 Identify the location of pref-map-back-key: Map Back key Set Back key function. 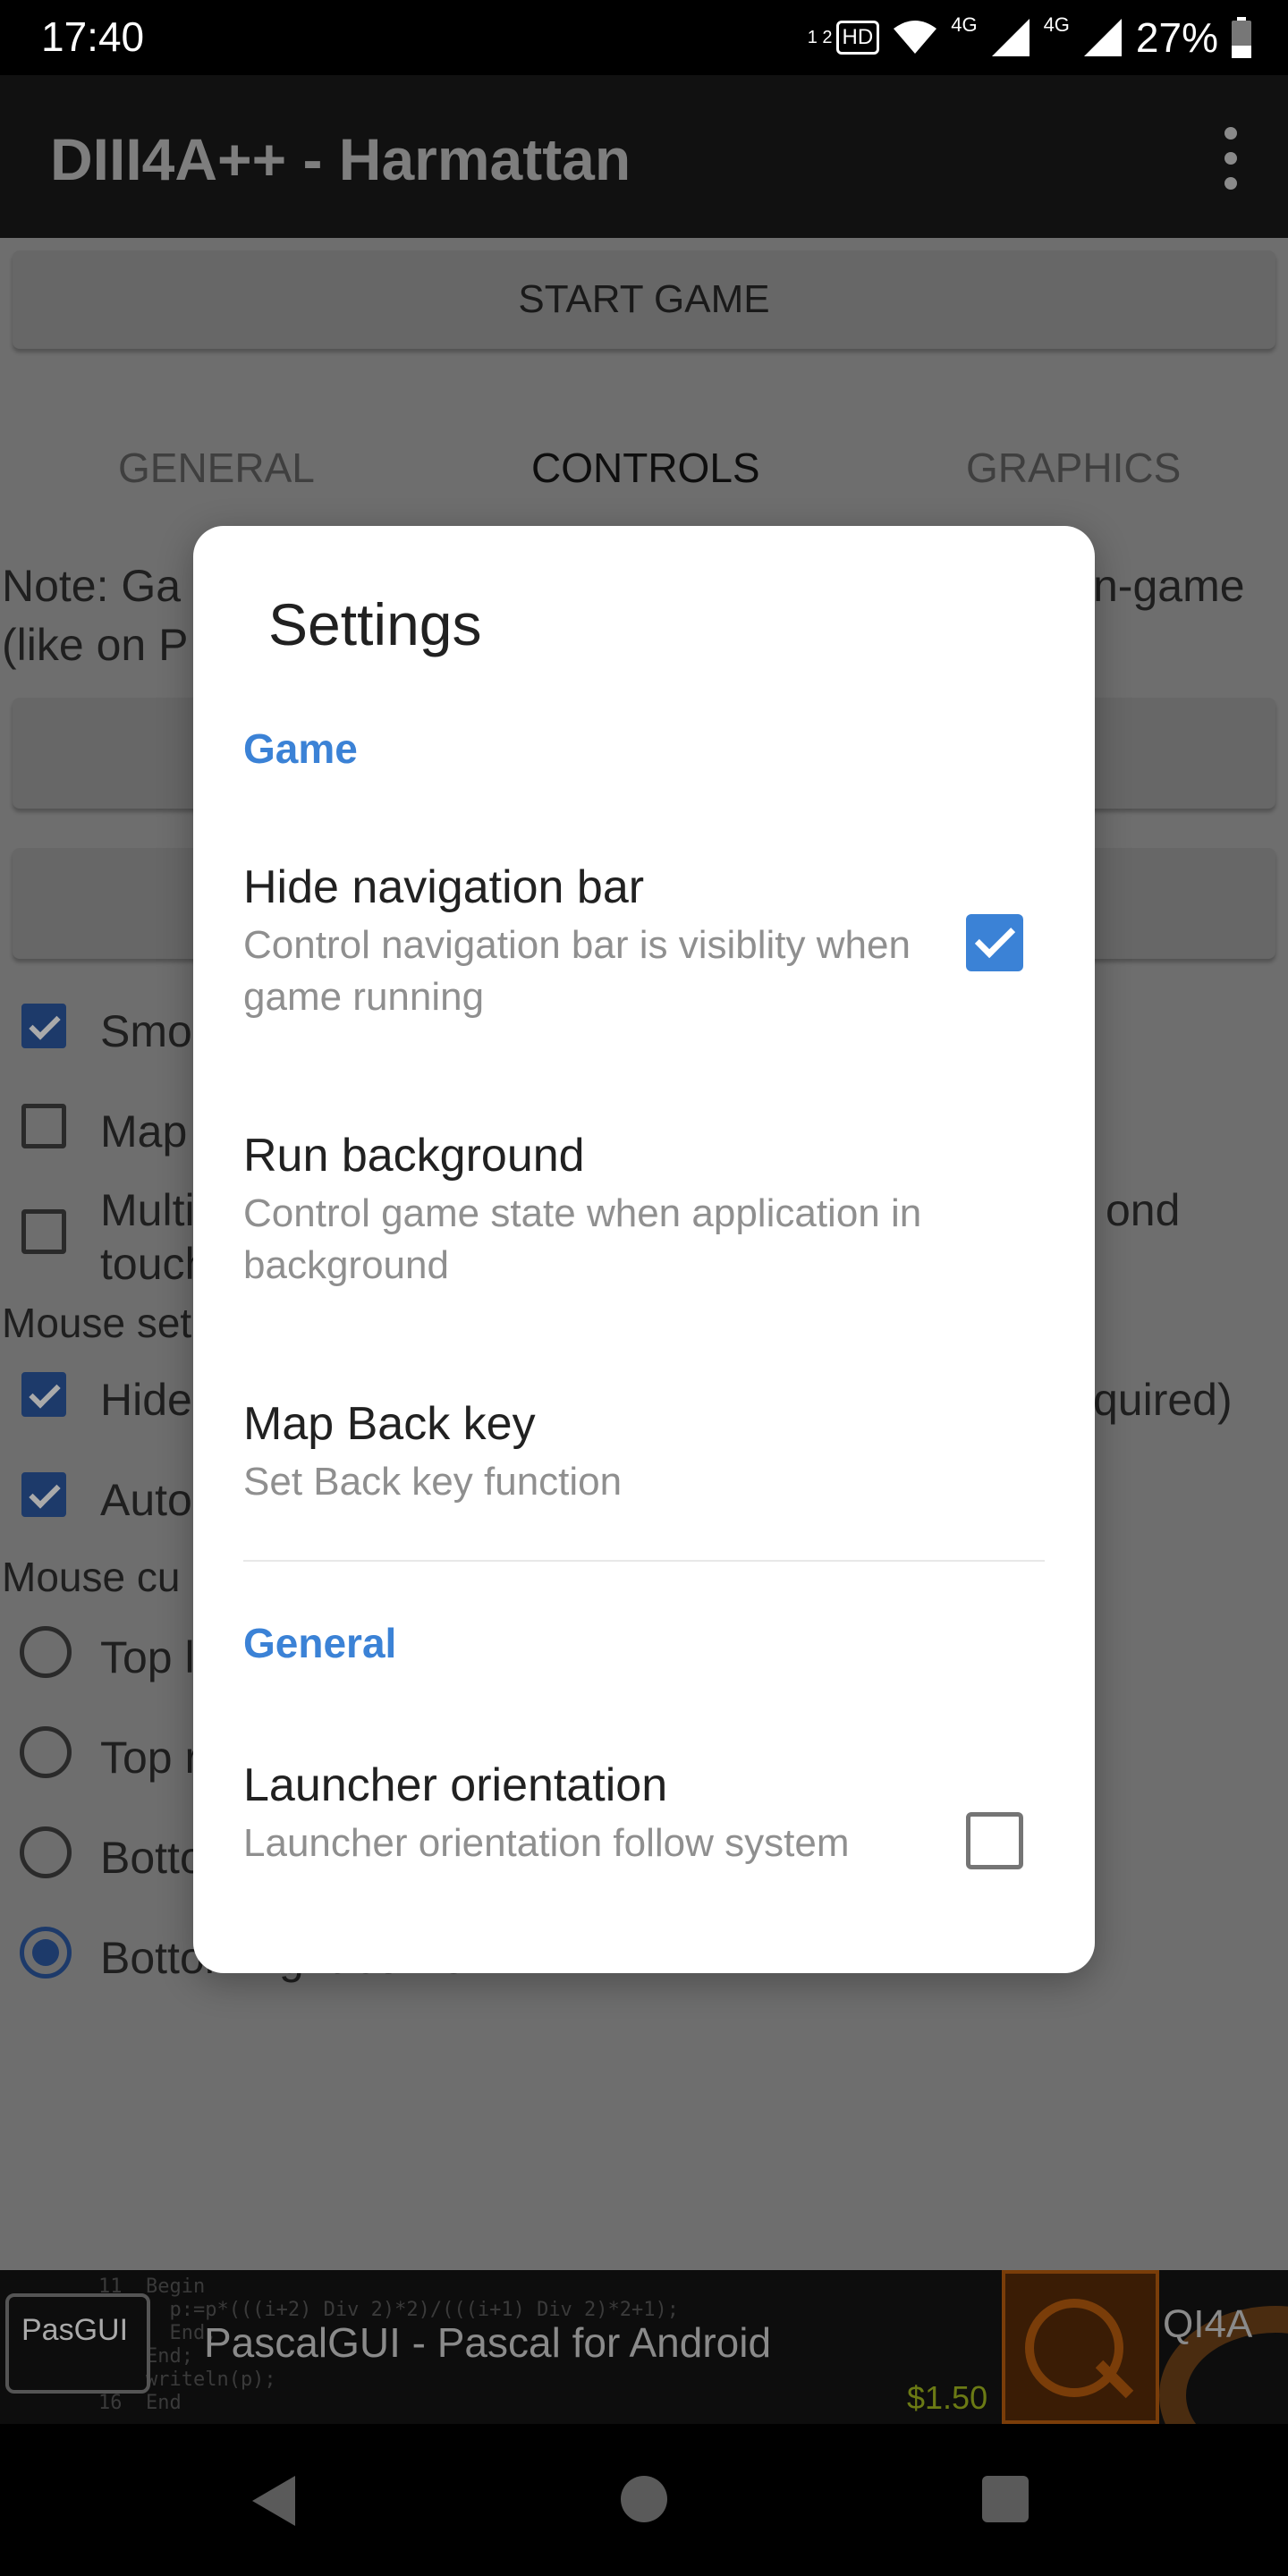
(645, 1452).